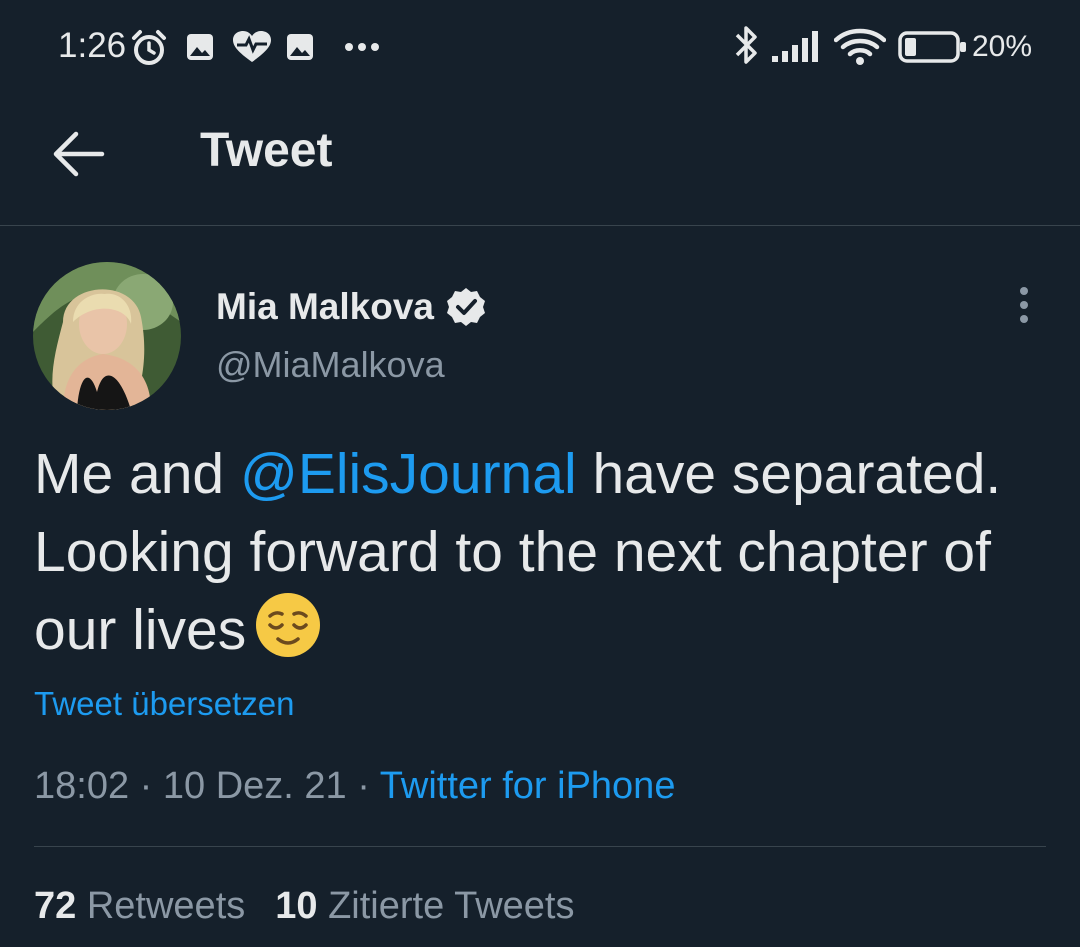 The height and width of the screenshot is (947, 1080). I want to click on signal-icon, so click(795, 46).